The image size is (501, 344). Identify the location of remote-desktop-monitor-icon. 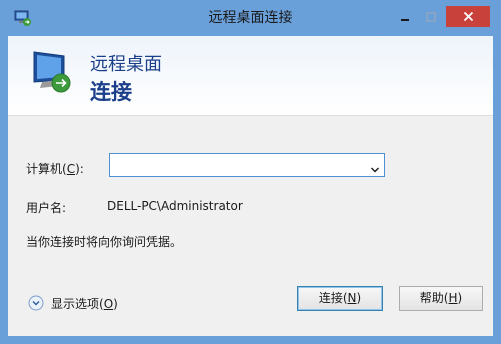
(53, 71).